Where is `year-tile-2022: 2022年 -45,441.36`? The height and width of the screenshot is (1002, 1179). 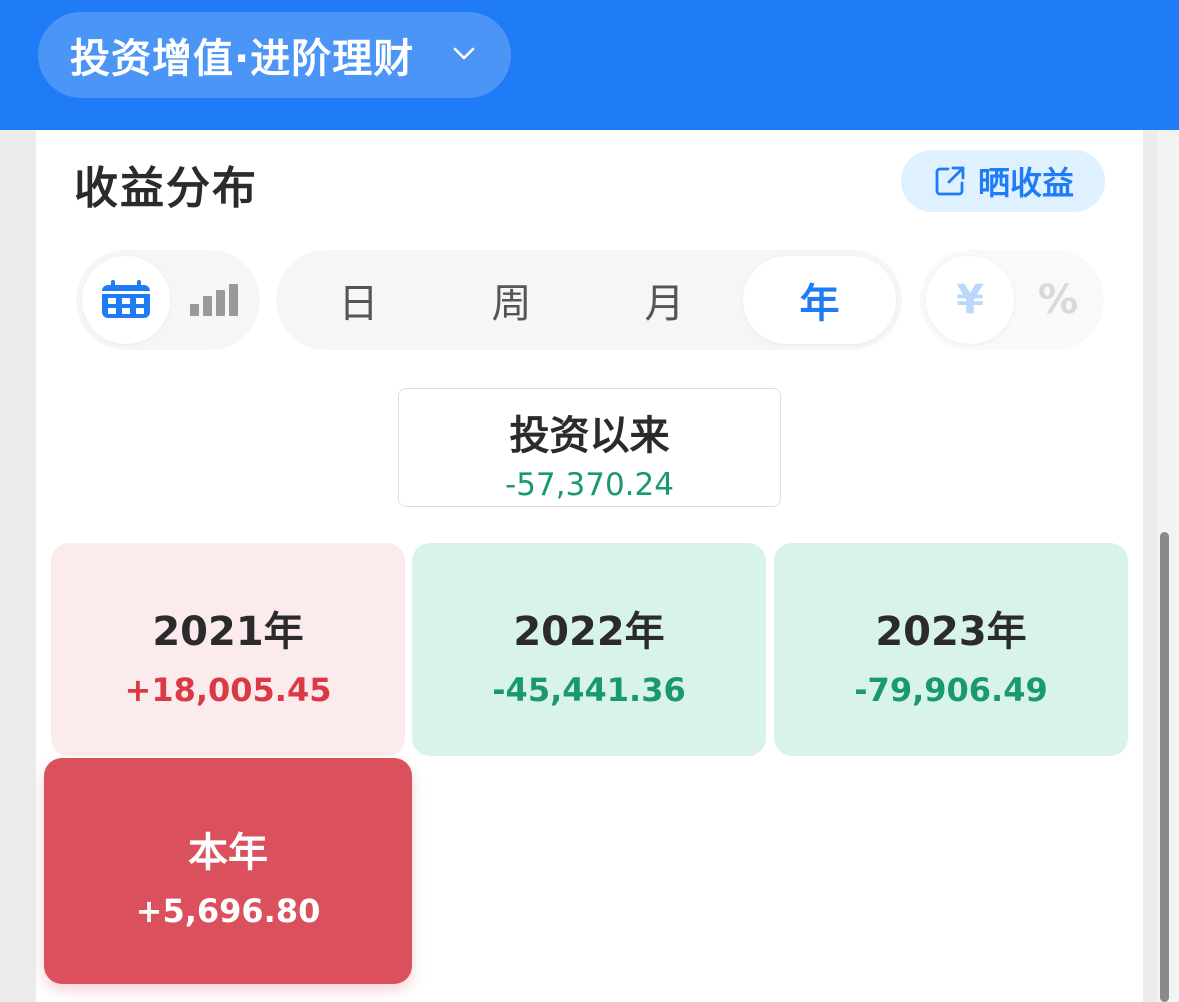
year-tile-2022: 2022年 -45,441.36 is located at coordinates (589, 649).